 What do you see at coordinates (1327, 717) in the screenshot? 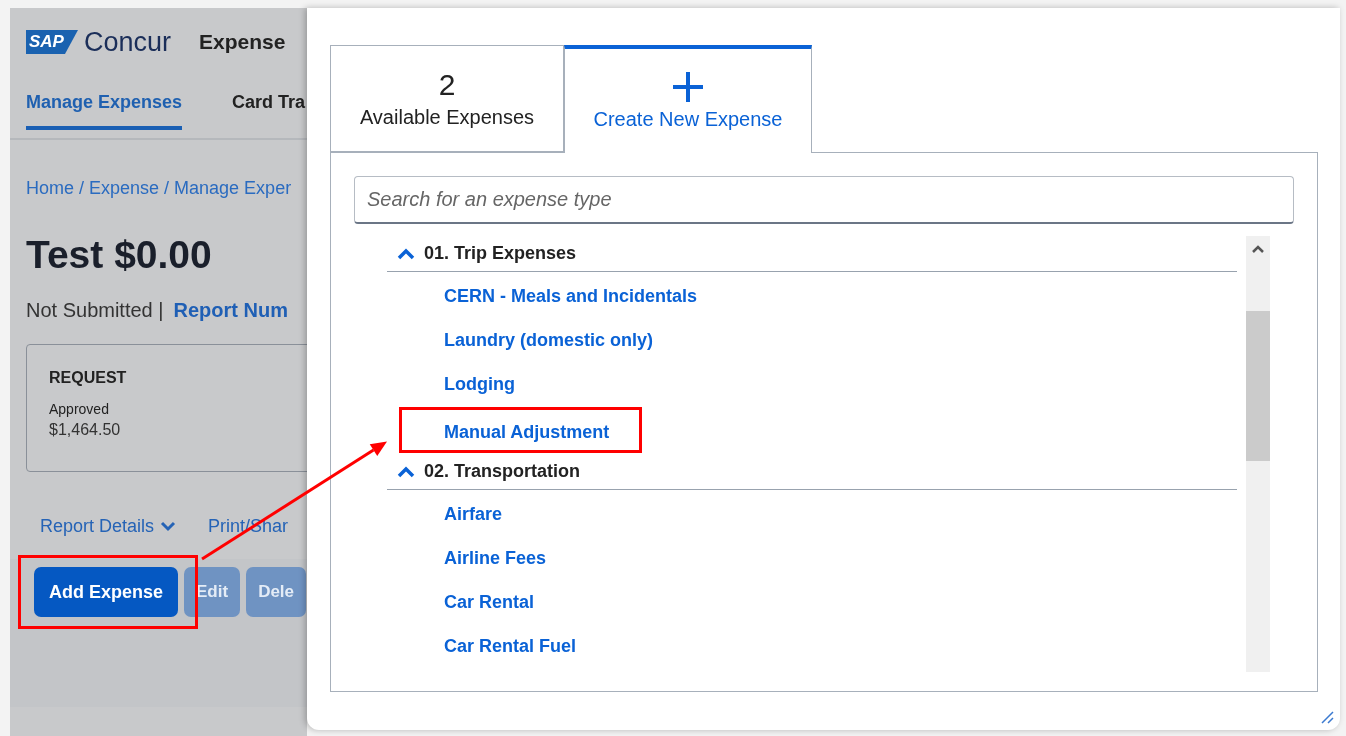
I see `resize-grip-icon` at bounding box center [1327, 717].